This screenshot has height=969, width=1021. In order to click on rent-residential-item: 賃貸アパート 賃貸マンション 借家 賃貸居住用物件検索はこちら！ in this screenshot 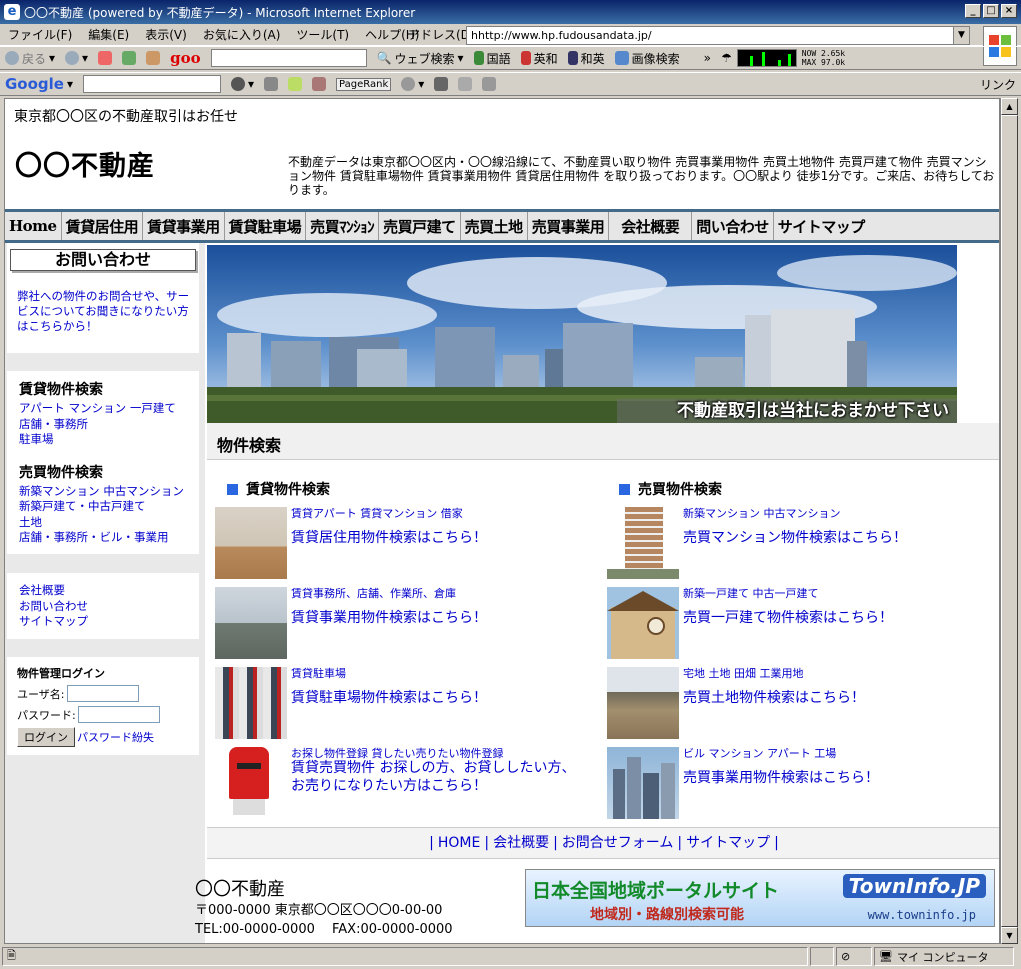, I will do `click(405, 544)`.